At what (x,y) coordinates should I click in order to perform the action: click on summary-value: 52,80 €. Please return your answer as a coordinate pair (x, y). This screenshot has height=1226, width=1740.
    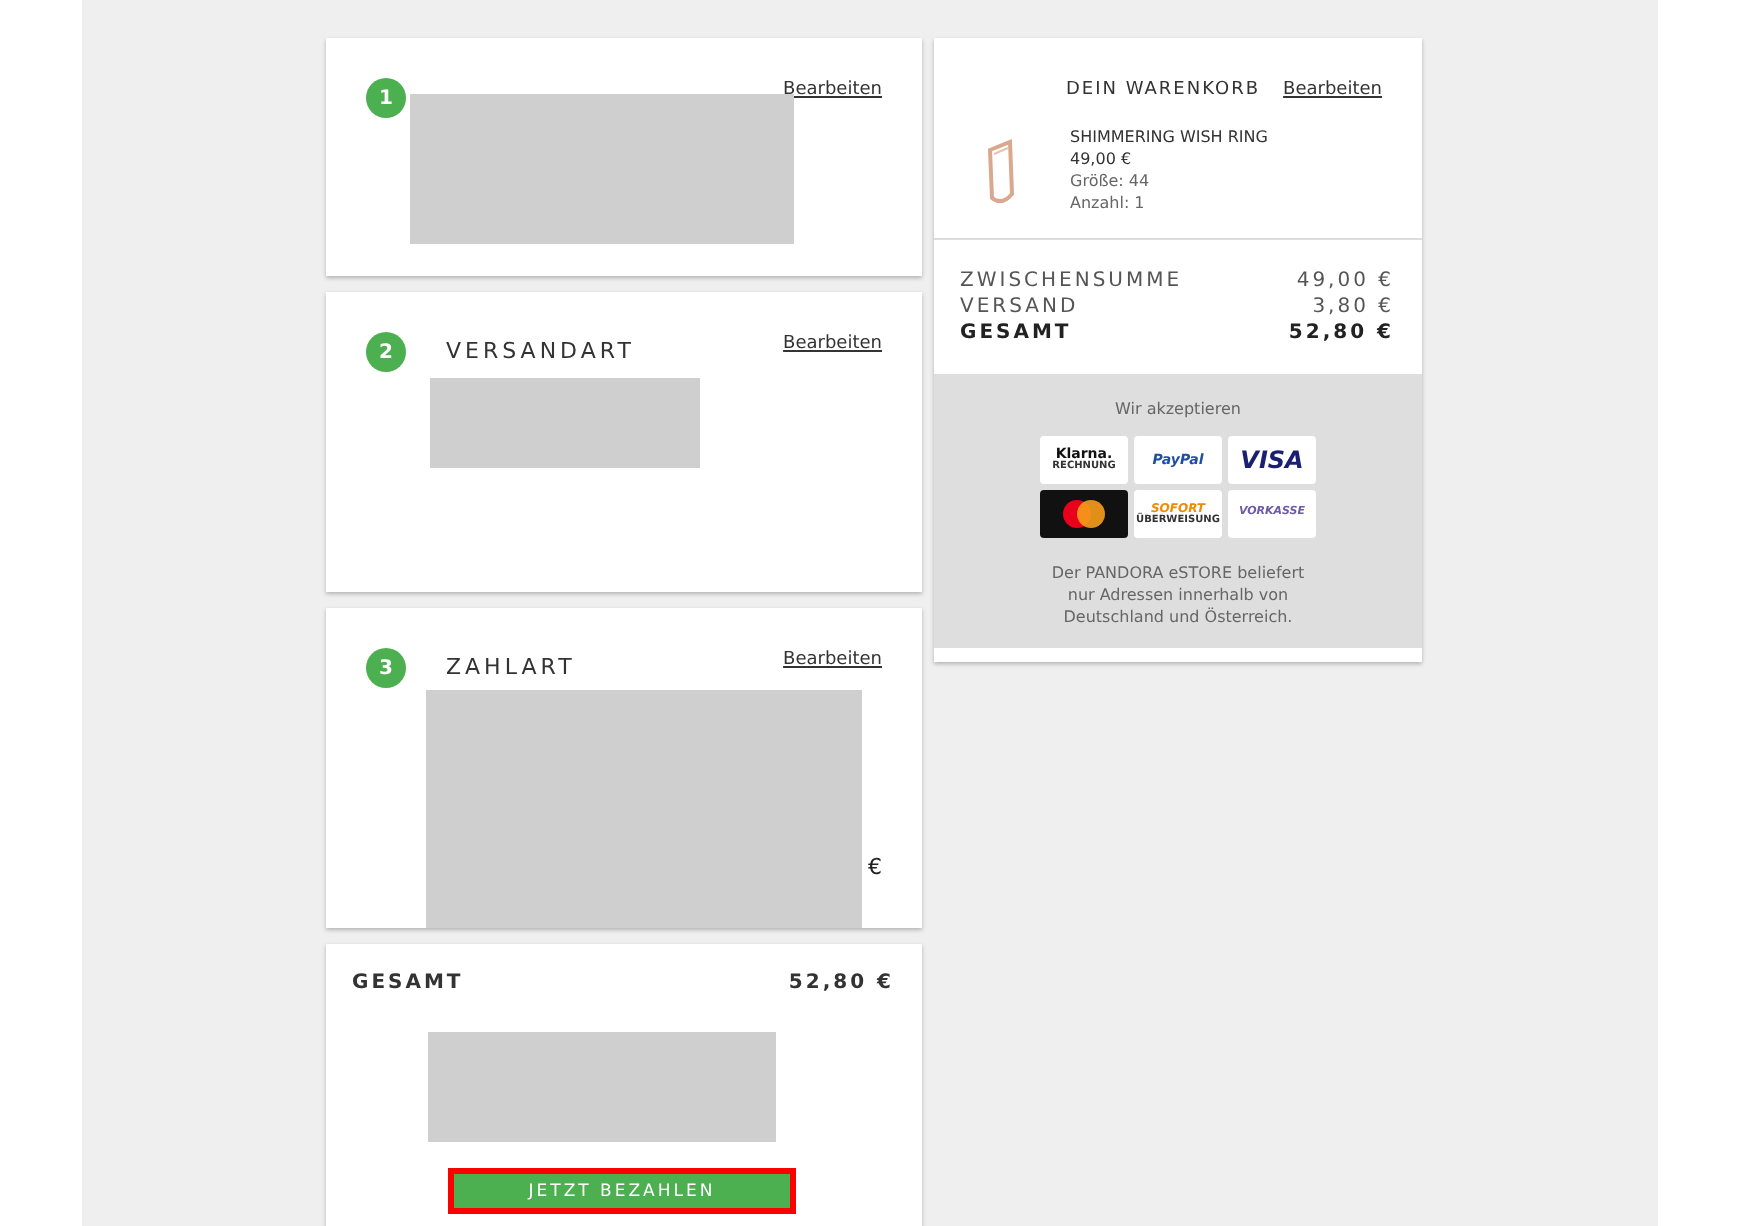
    Looking at the image, I should click on (1341, 333).